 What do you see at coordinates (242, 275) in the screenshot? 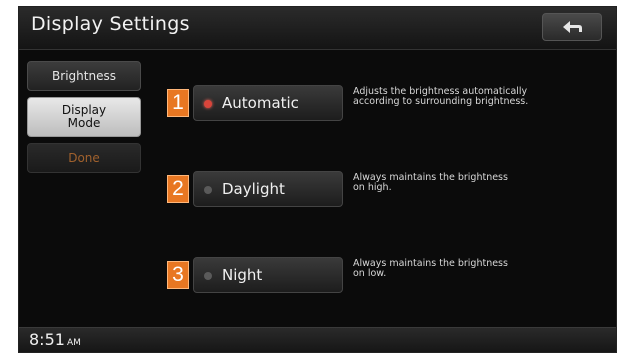
I see `option-label: Night` at bounding box center [242, 275].